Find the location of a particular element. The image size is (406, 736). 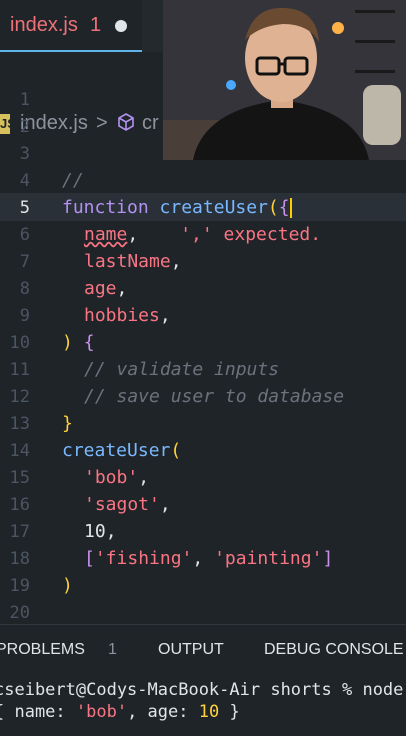

line-number: 3 is located at coordinates (24, 154).